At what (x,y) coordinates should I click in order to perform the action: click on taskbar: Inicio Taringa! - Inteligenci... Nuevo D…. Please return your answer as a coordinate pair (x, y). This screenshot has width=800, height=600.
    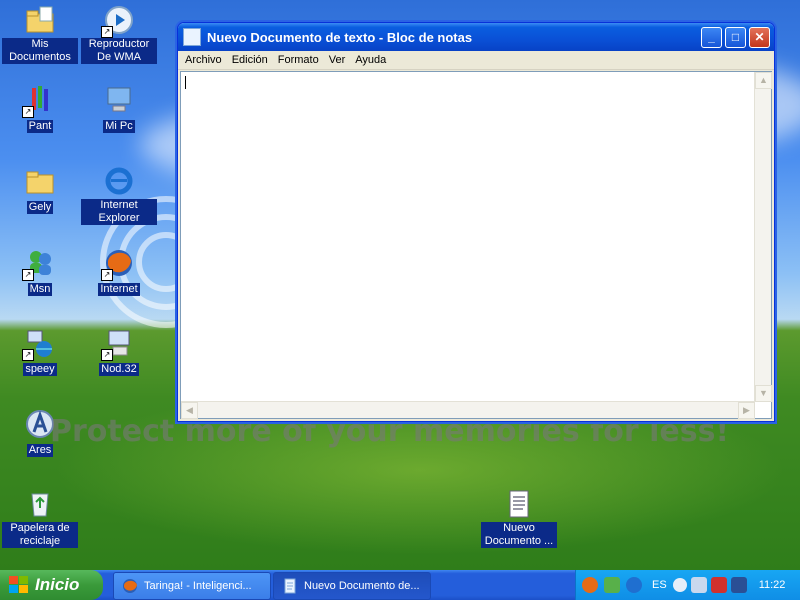
    Looking at the image, I should click on (400, 585).